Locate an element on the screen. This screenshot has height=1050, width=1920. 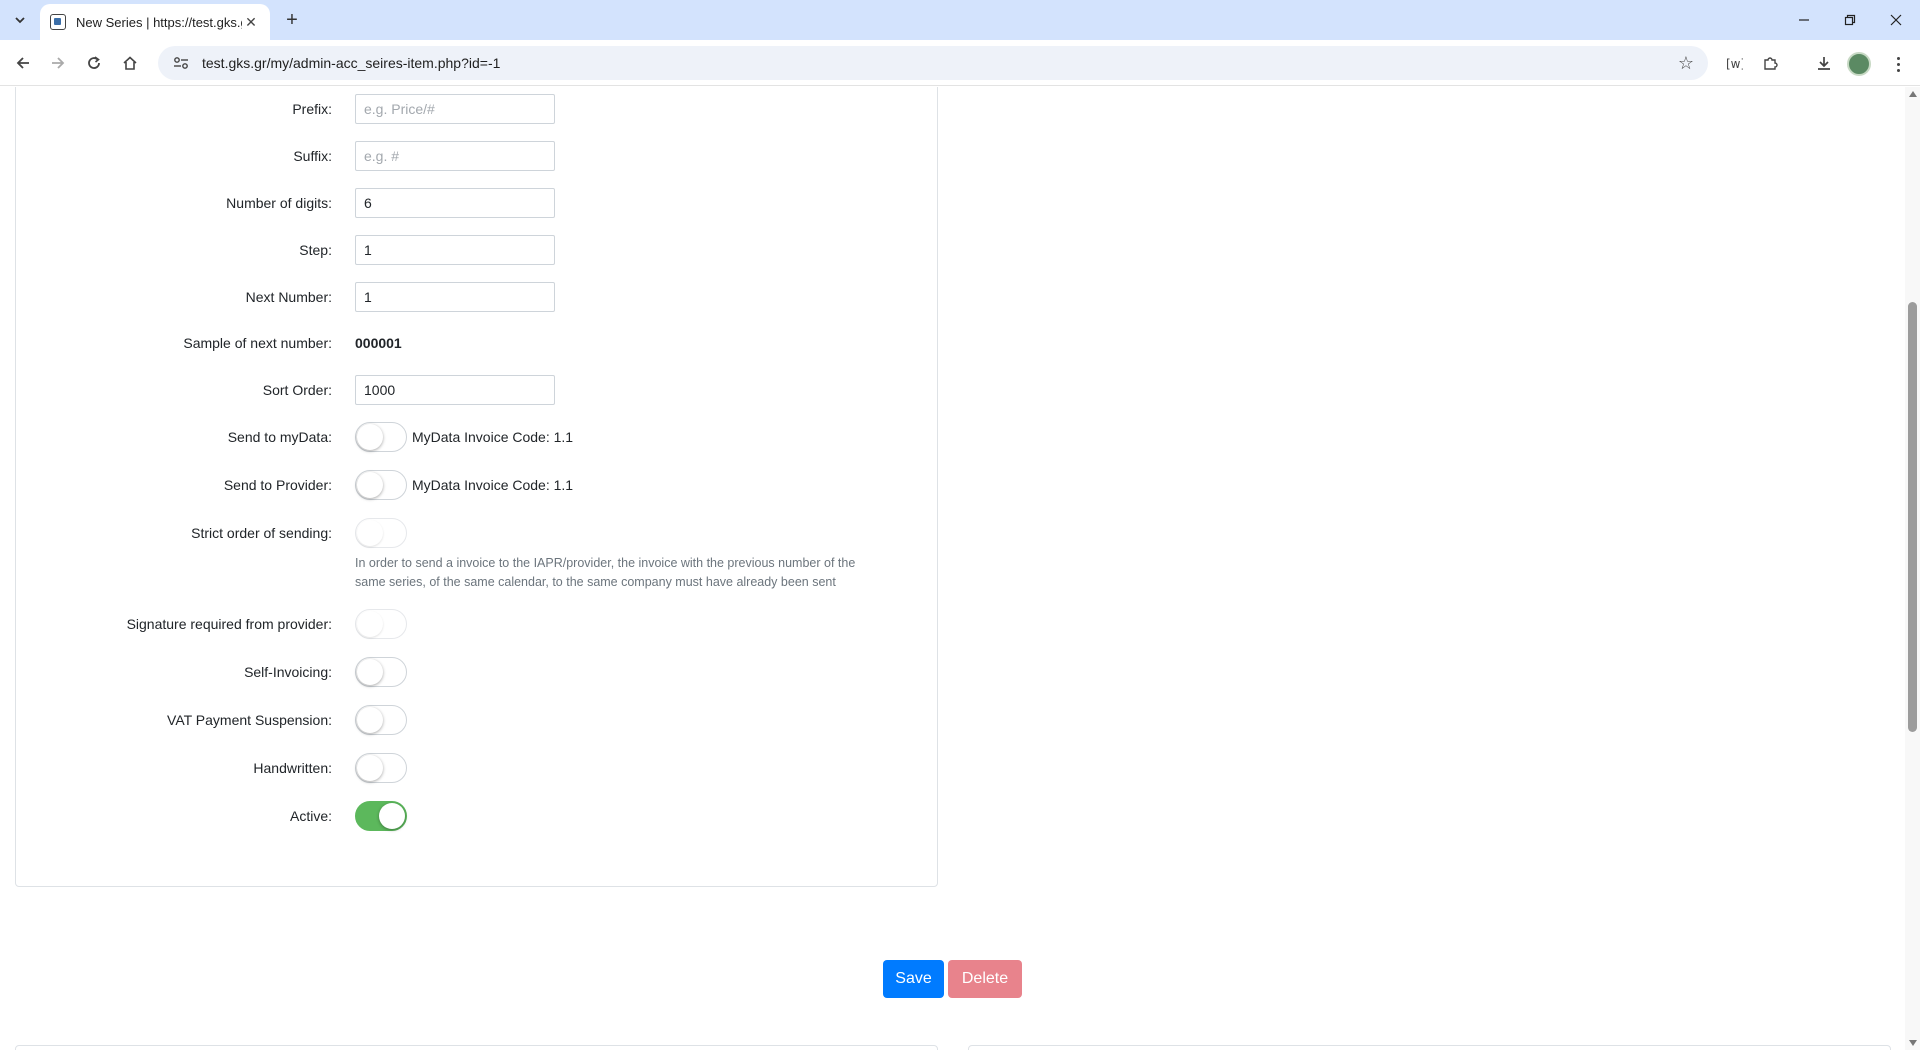
vat-suspension-toggle is located at coordinates (381, 720).